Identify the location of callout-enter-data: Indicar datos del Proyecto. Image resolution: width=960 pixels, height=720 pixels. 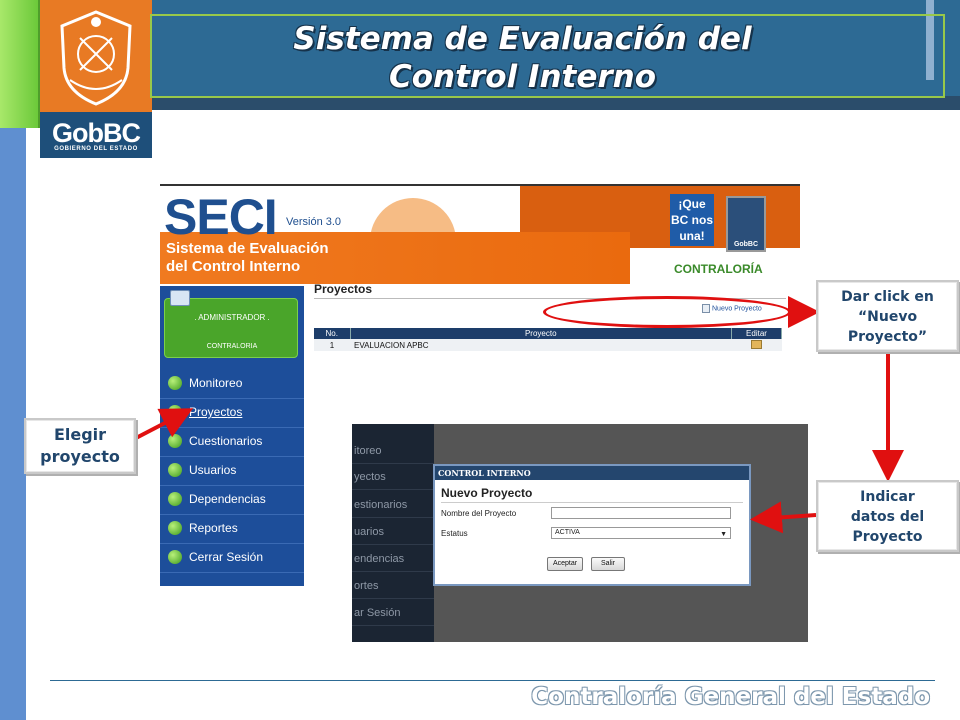
(887, 516).